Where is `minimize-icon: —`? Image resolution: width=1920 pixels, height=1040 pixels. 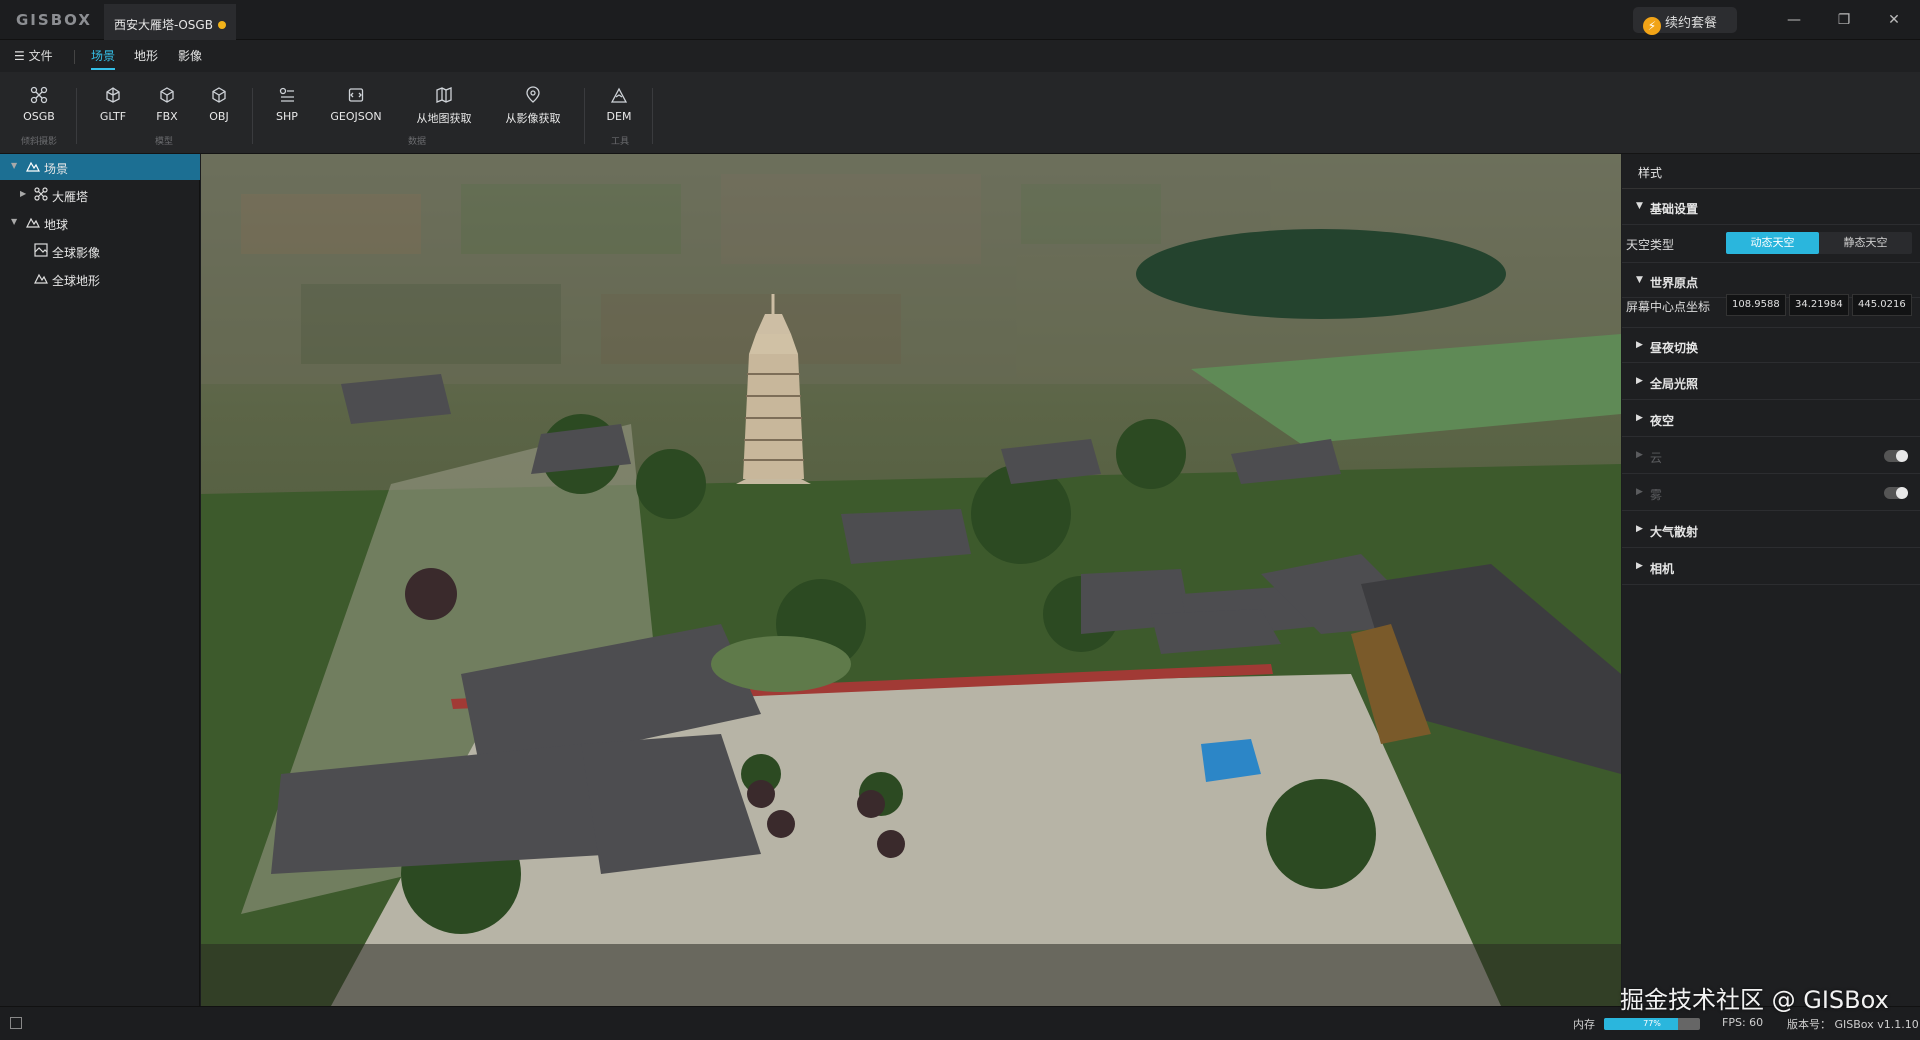
minimize-icon: — is located at coordinates (1794, 20).